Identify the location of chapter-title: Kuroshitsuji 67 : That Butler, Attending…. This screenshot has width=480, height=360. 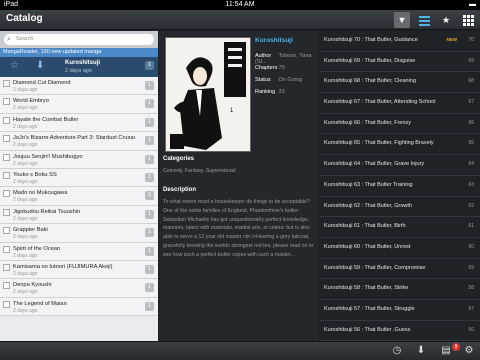
(380, 102).